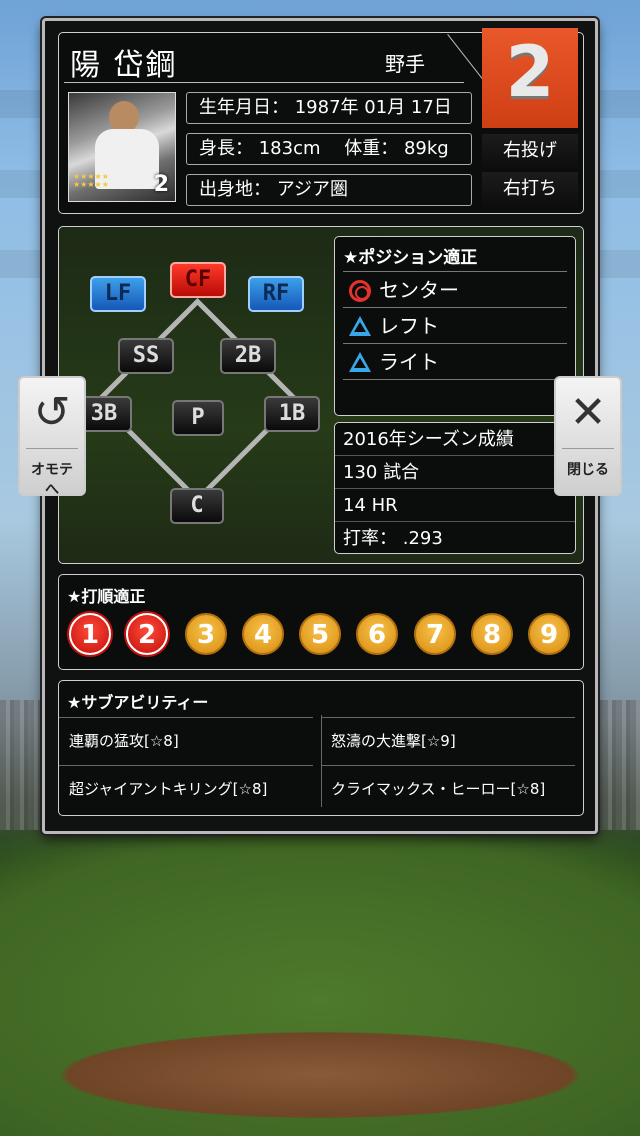  Describe the element at coordinates (52, 412) in the screenshot. I see `undo-arrow-icon: ↺` at that location.